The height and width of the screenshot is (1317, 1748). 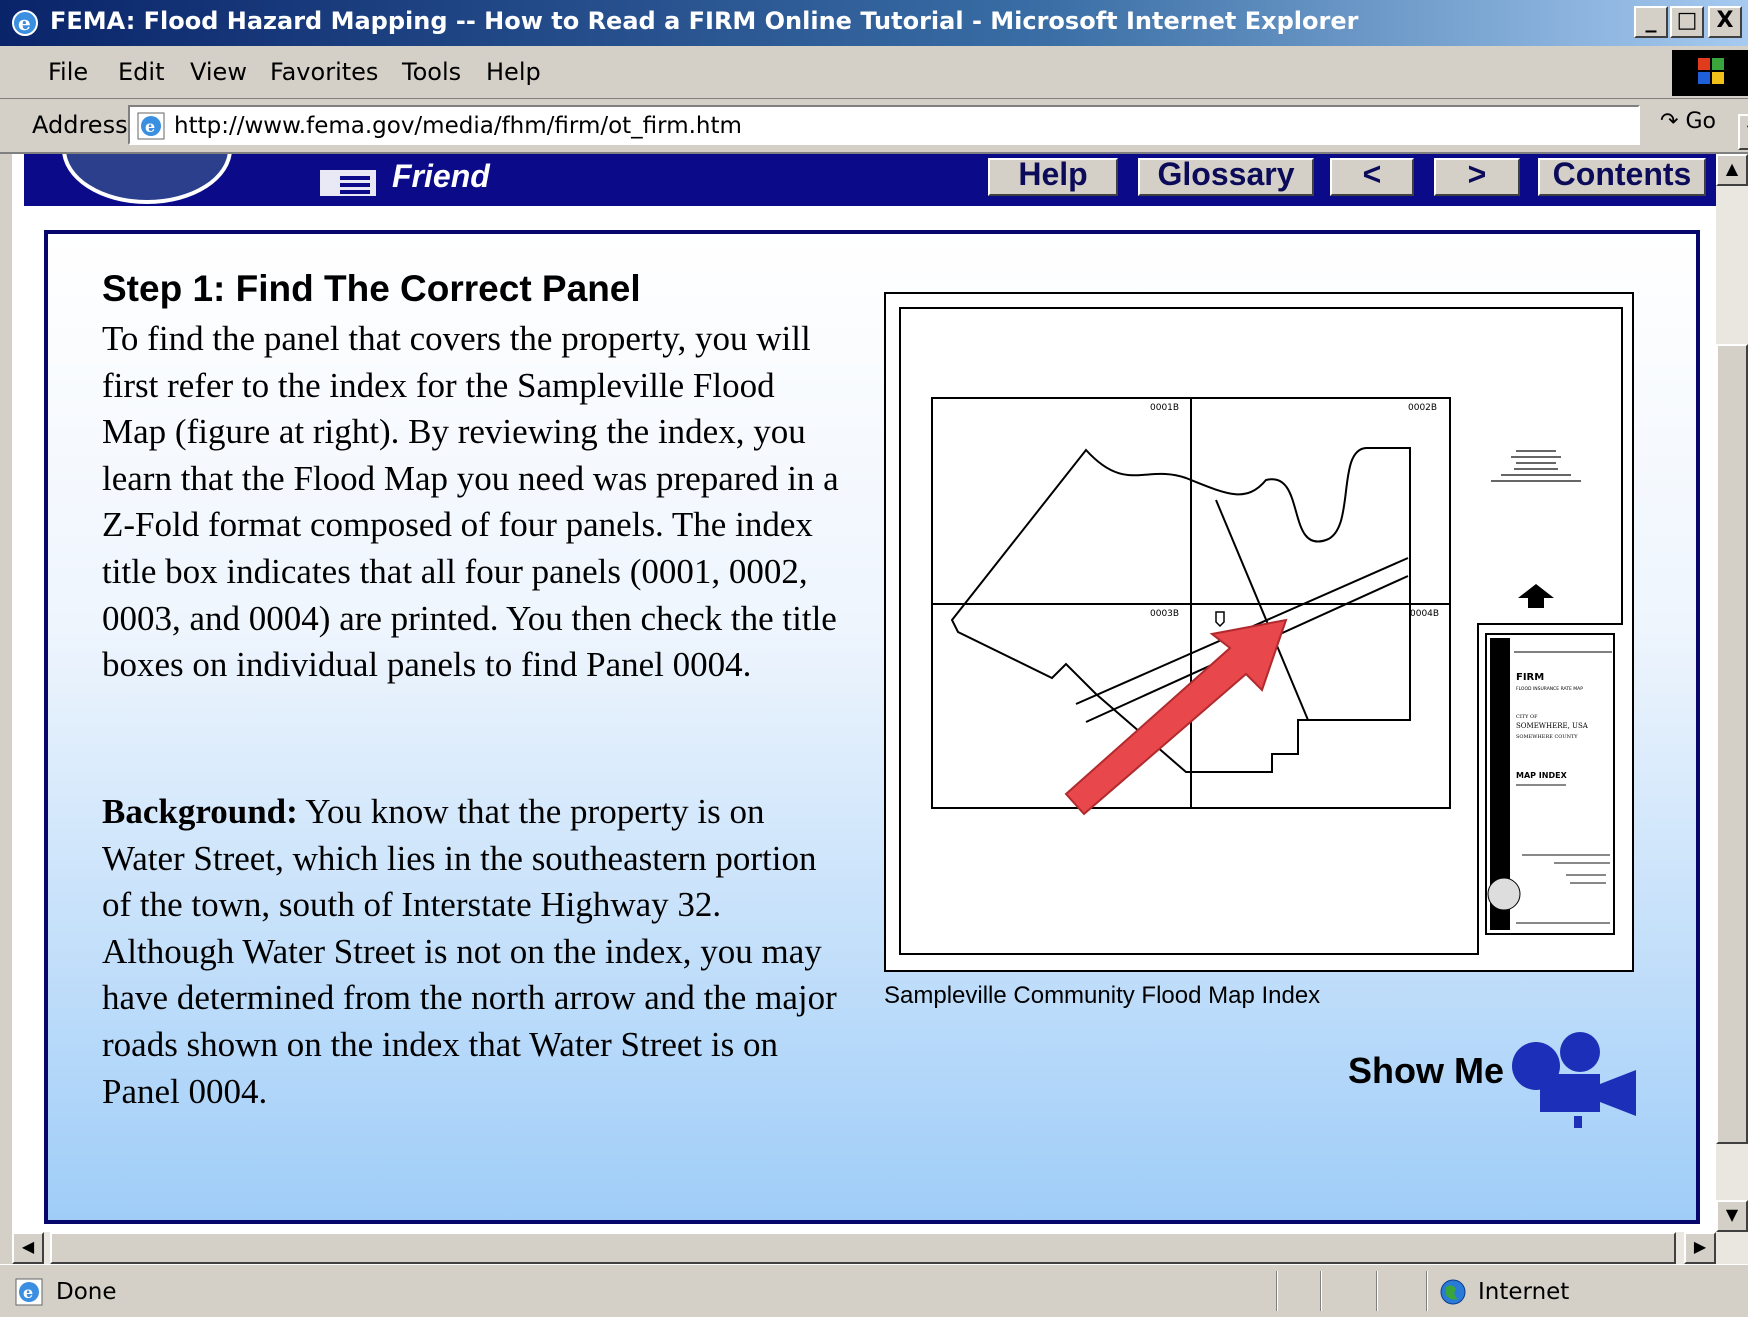 What do you see at coordinates (1547, 737) in the screenshot?
I see `county-name: SOMEWHERE COUNTY` at bounding box center [1547, 737].